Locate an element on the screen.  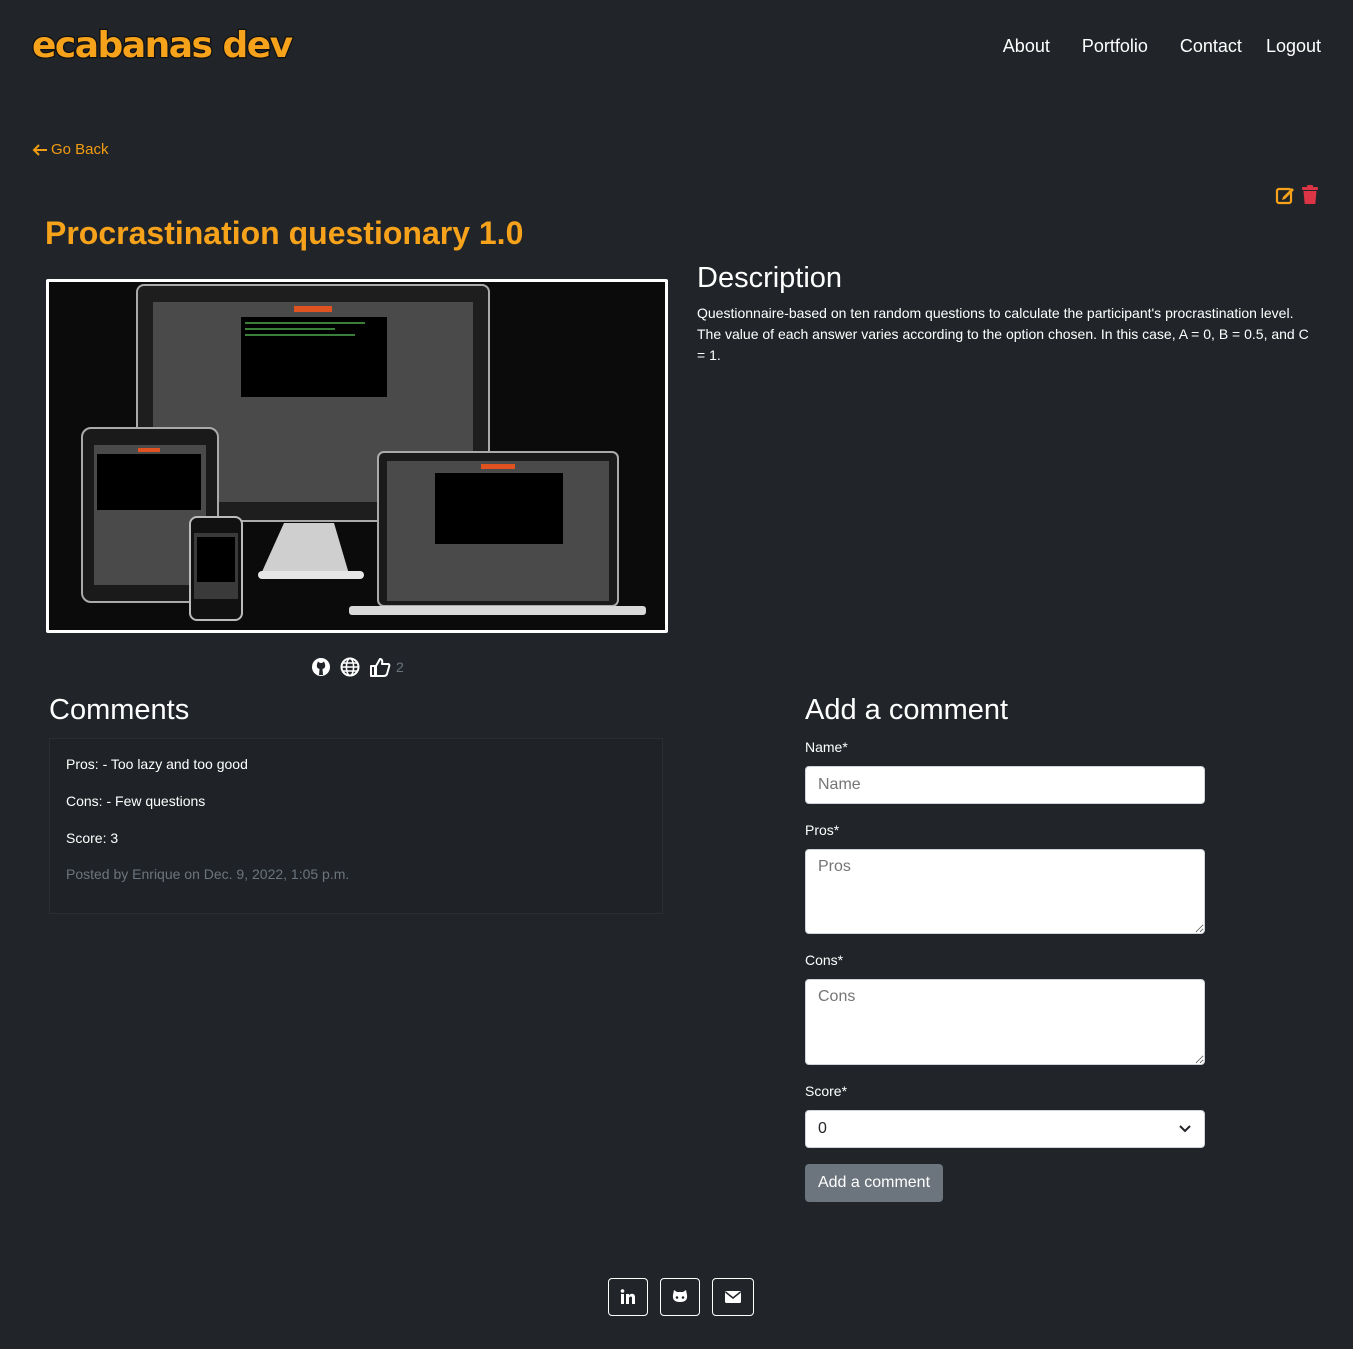
footer-social-links is located at coordinates (681, 1297).